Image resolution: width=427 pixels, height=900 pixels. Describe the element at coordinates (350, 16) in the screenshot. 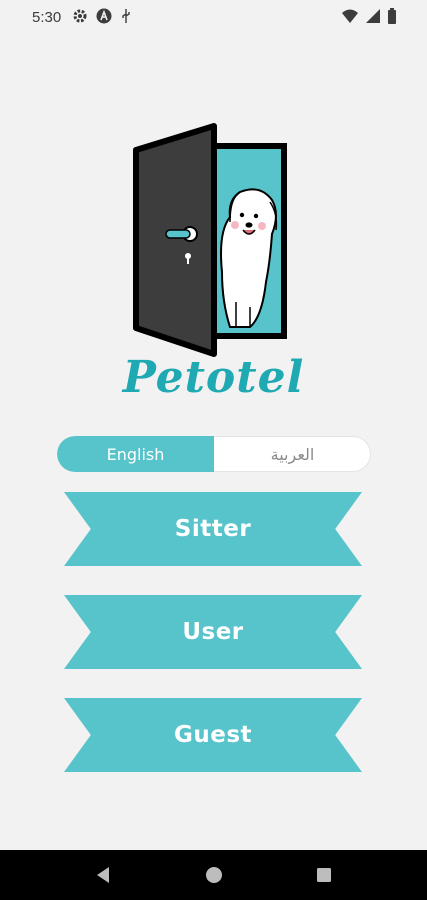

I see `wifi-icon` at that location.